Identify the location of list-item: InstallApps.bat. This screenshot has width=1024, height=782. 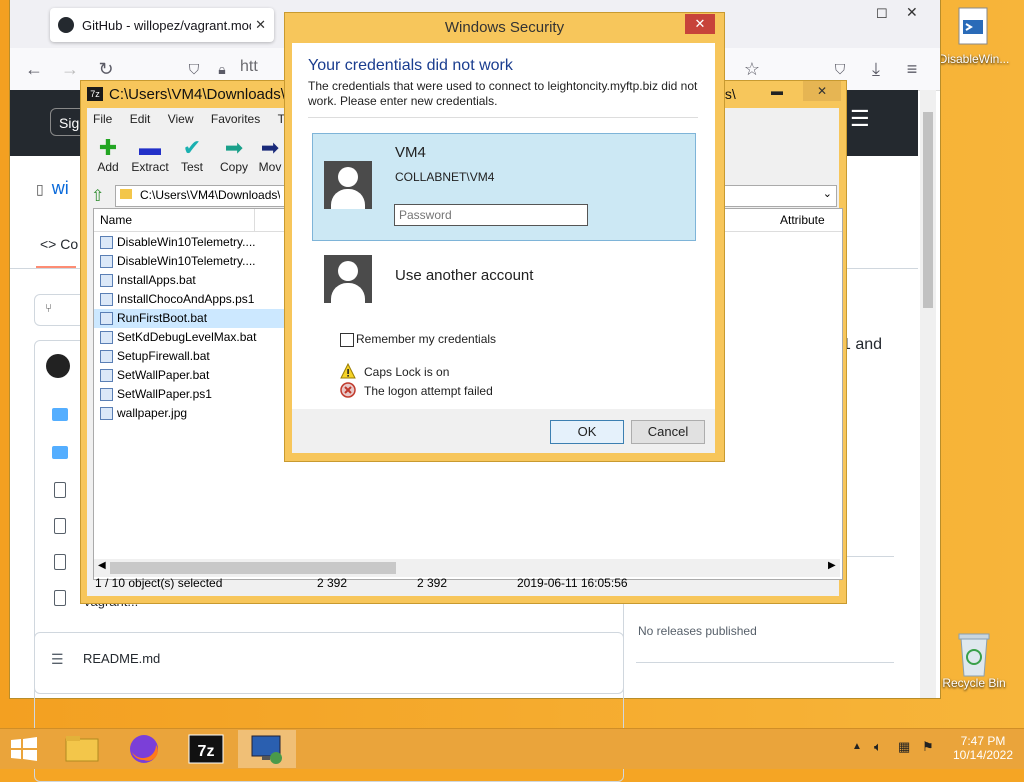
(189, 280).